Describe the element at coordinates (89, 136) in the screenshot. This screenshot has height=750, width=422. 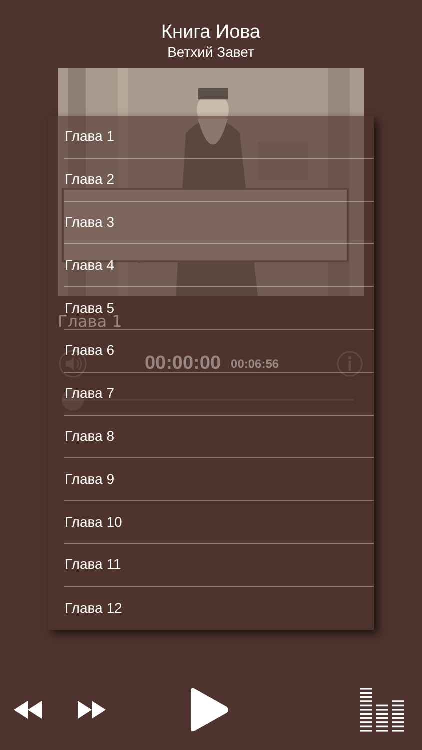
I see `chapter-item: Глава 1` at that location.